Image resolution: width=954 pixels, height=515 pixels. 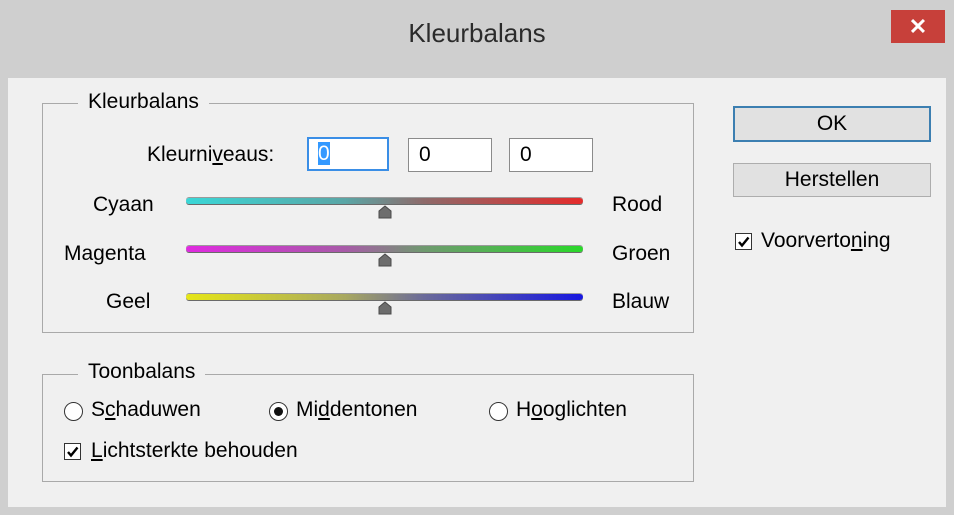 What do you see at coordinates (73, 411) in the screenshot?
I see `radio-shadows` at bounding box center [73, 411].